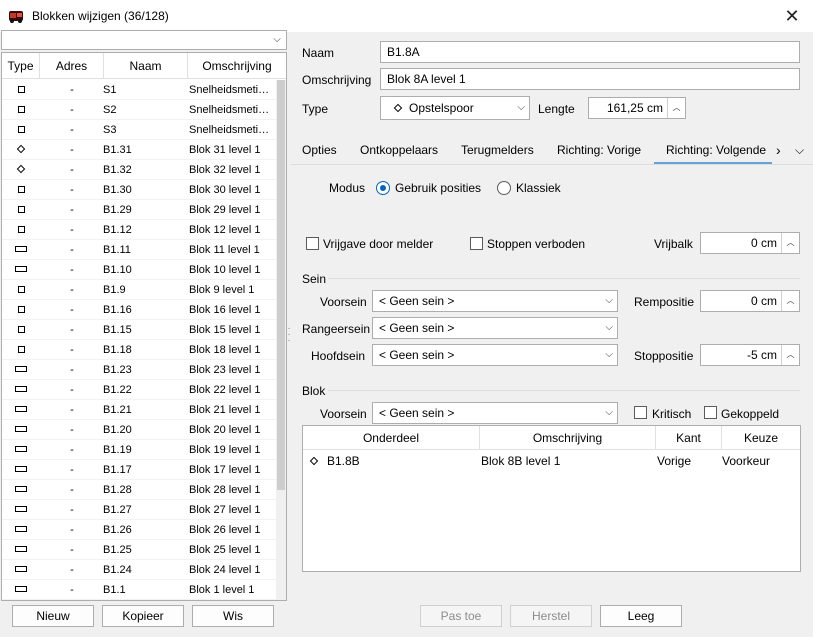 This screenshot has height=637, width=813. Describe the element at coordinates (143, 616) in the screenshot. I see `copy-button: Kopieer` at that location.